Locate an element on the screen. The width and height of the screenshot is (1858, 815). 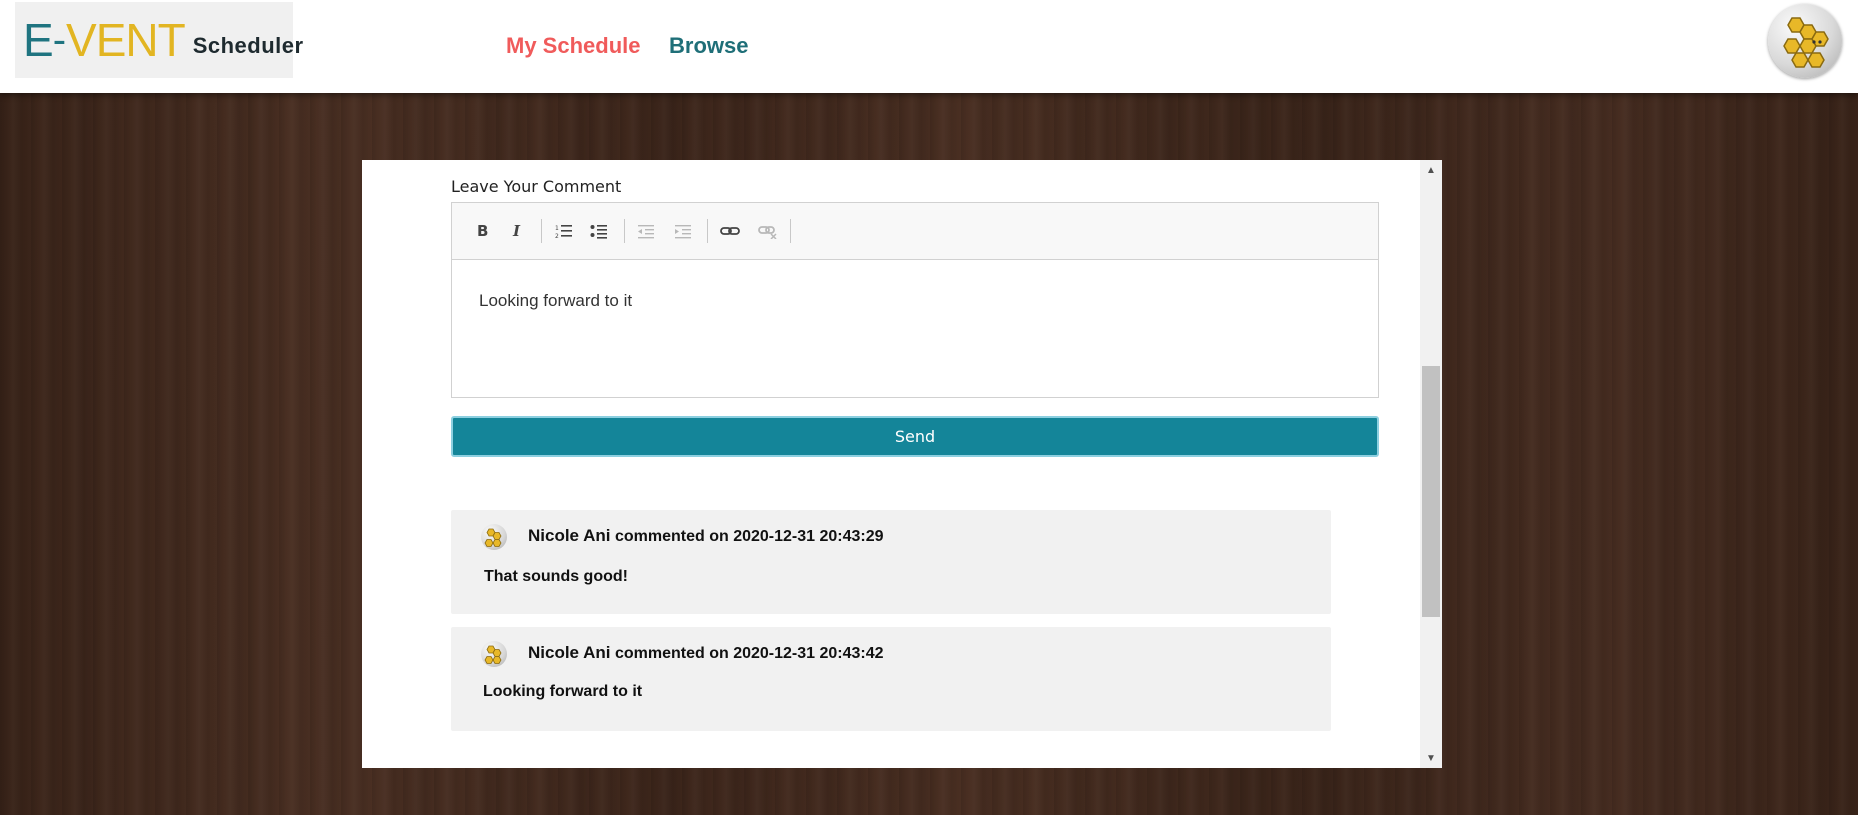
increase-indent-icon is located at coordinates (683, 231).